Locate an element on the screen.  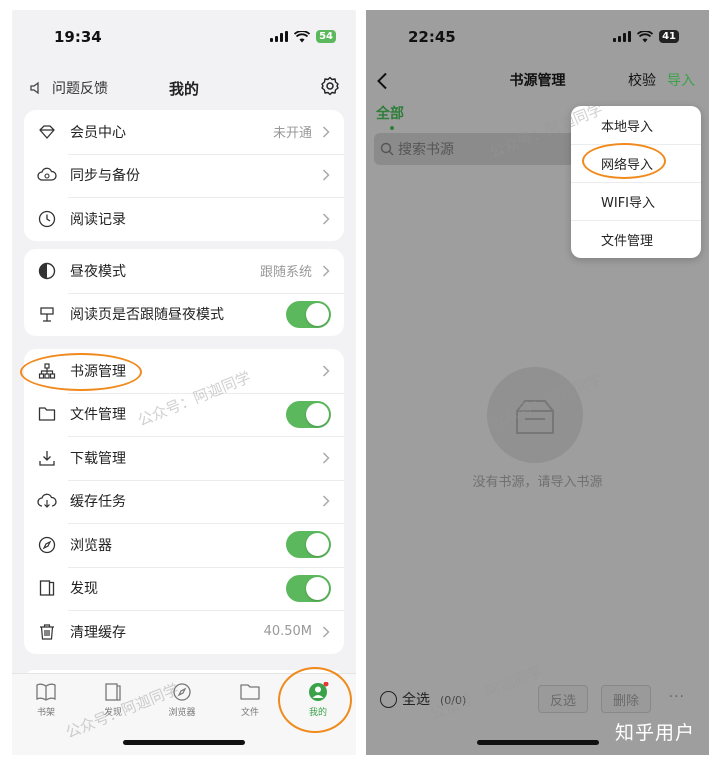
file-manage-toggle is located at coordinates (308, 414).